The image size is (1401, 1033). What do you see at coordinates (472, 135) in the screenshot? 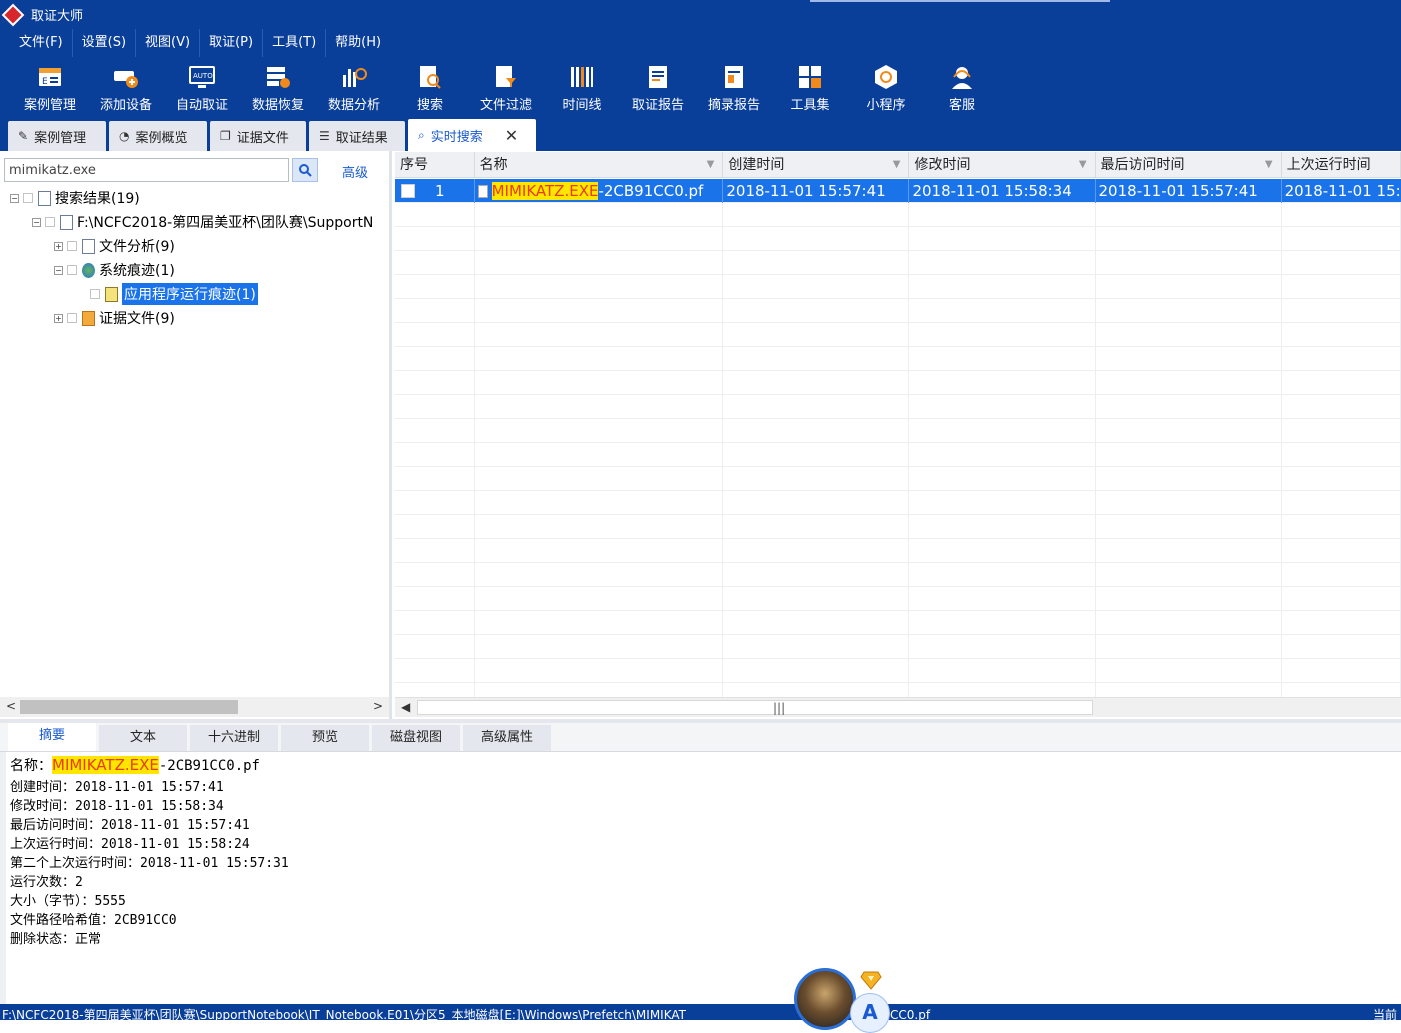
I see `tab-realtime-search: ⌕ 实时搜索 ✕` at bounding box center [472, 135].